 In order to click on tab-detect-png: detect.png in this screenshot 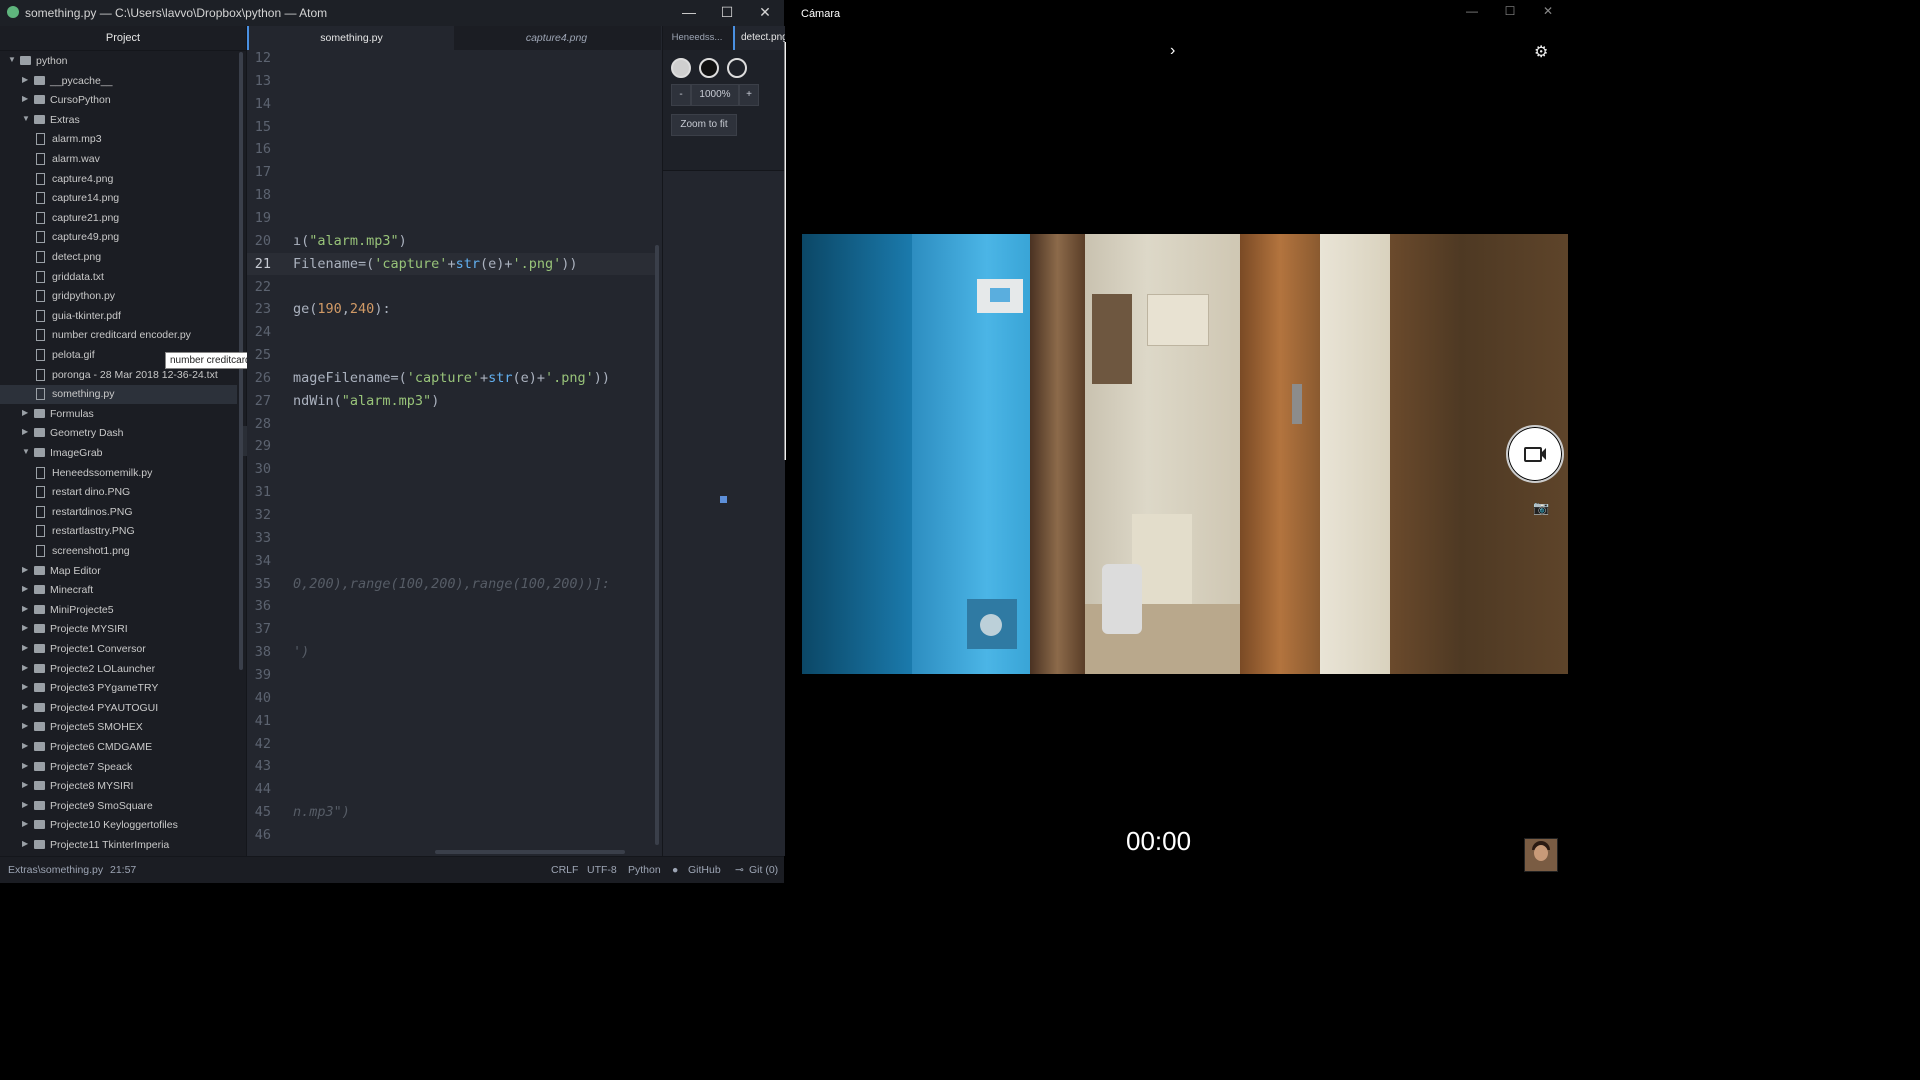, I will do `click(759, 38)`.